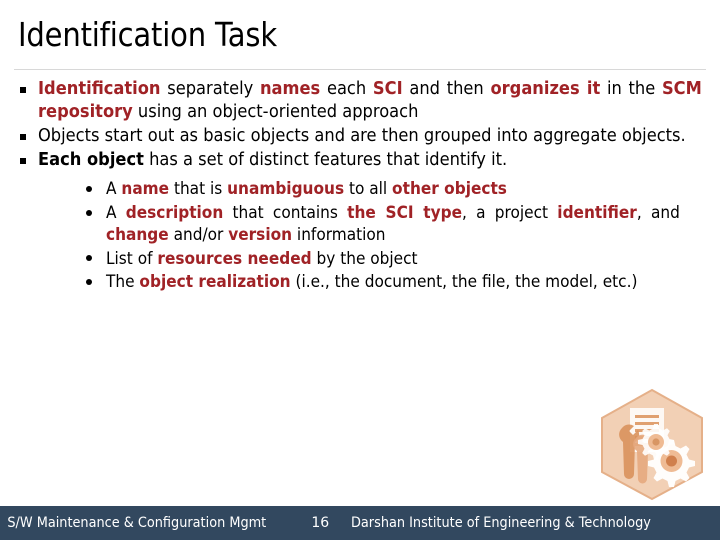 This screenshot has width=720, height=540. Describe the element at coordinates (360, 69) in the screenshot. I see `title-divider` at that location.